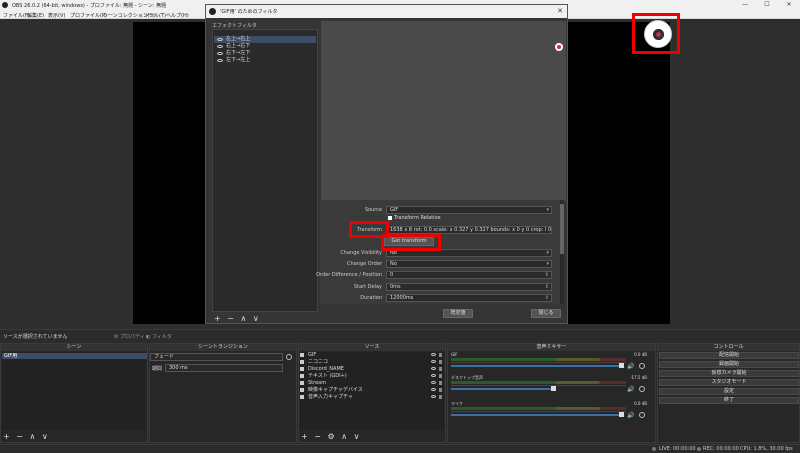 The width and height of the screenshot is (800, 453). I want to click on menu-edit: 編集(E), so click(35, 15).